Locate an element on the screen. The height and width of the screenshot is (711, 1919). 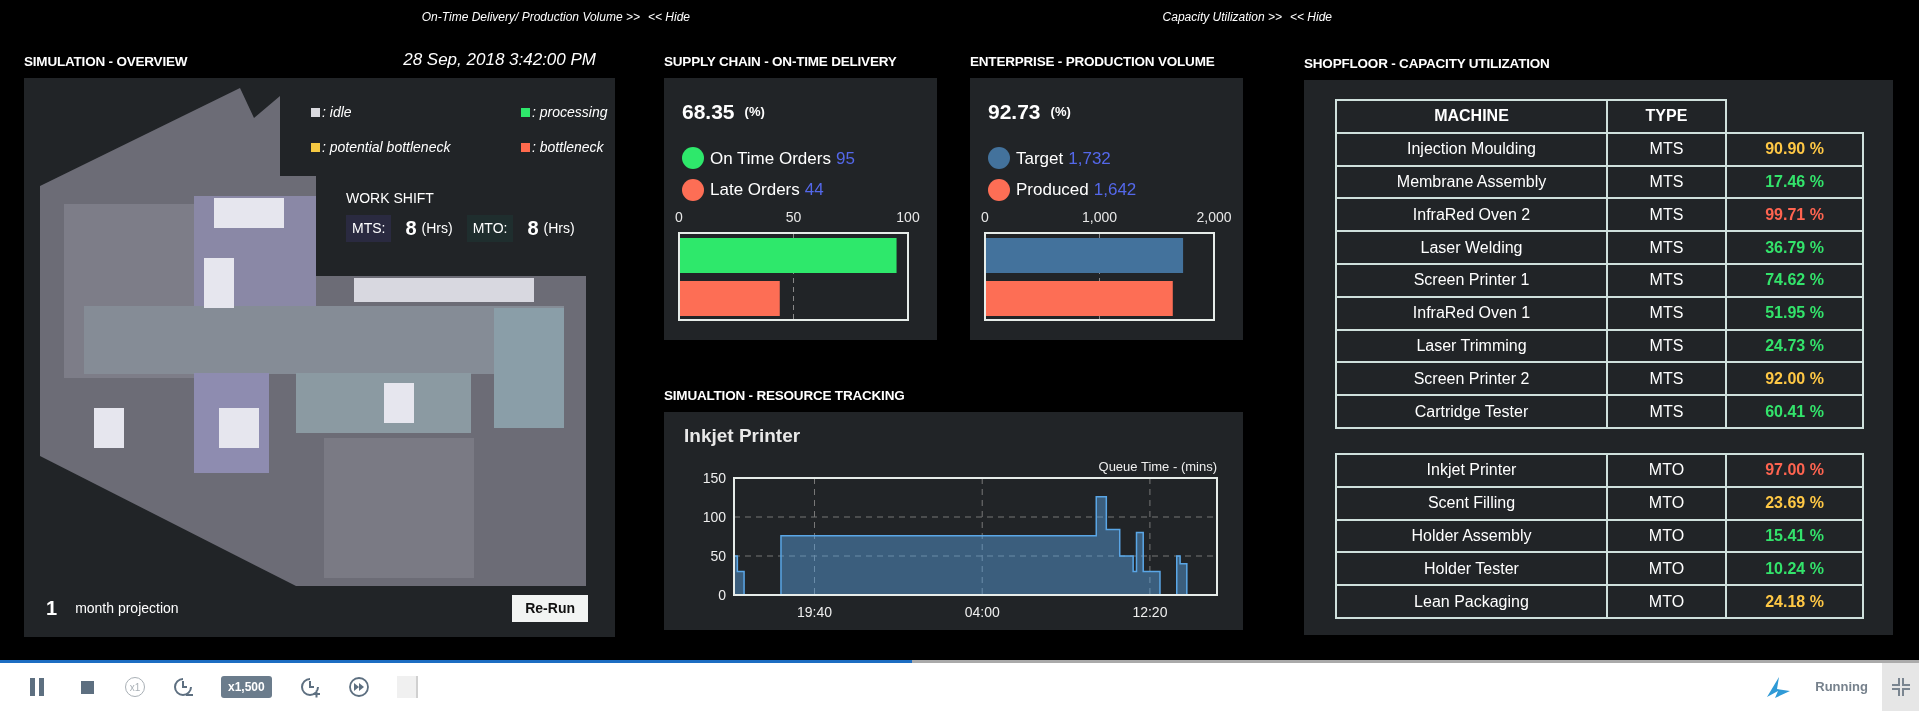
axis-title: Queue Time - (mins) is located at coordinates (1157, 466).